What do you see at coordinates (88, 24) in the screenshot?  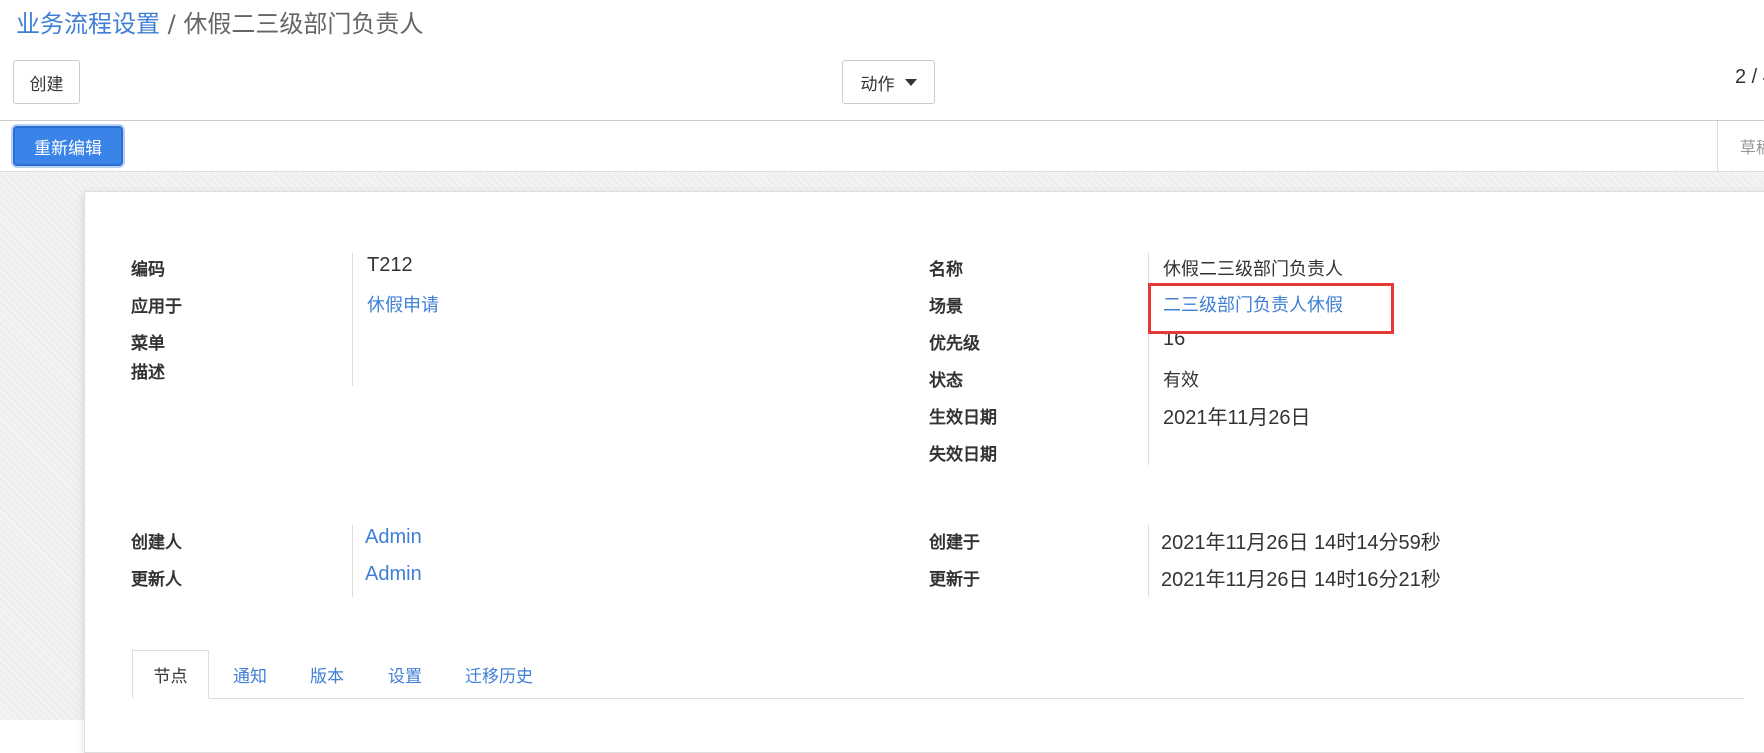 I see `breadcrumb-parent-link: 业务流程设置` at bounding box center [88, 24].